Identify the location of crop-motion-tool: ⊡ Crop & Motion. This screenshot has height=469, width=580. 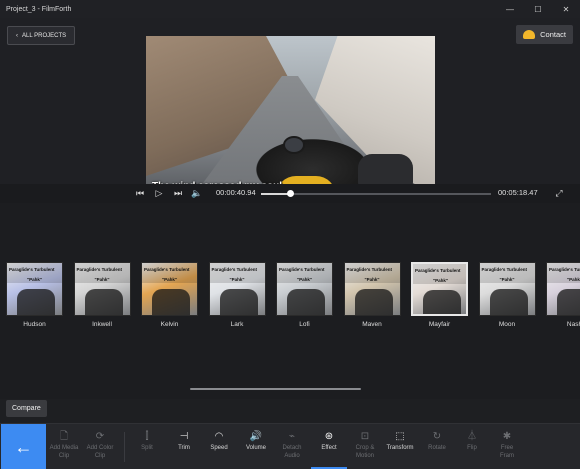
(365, 445).